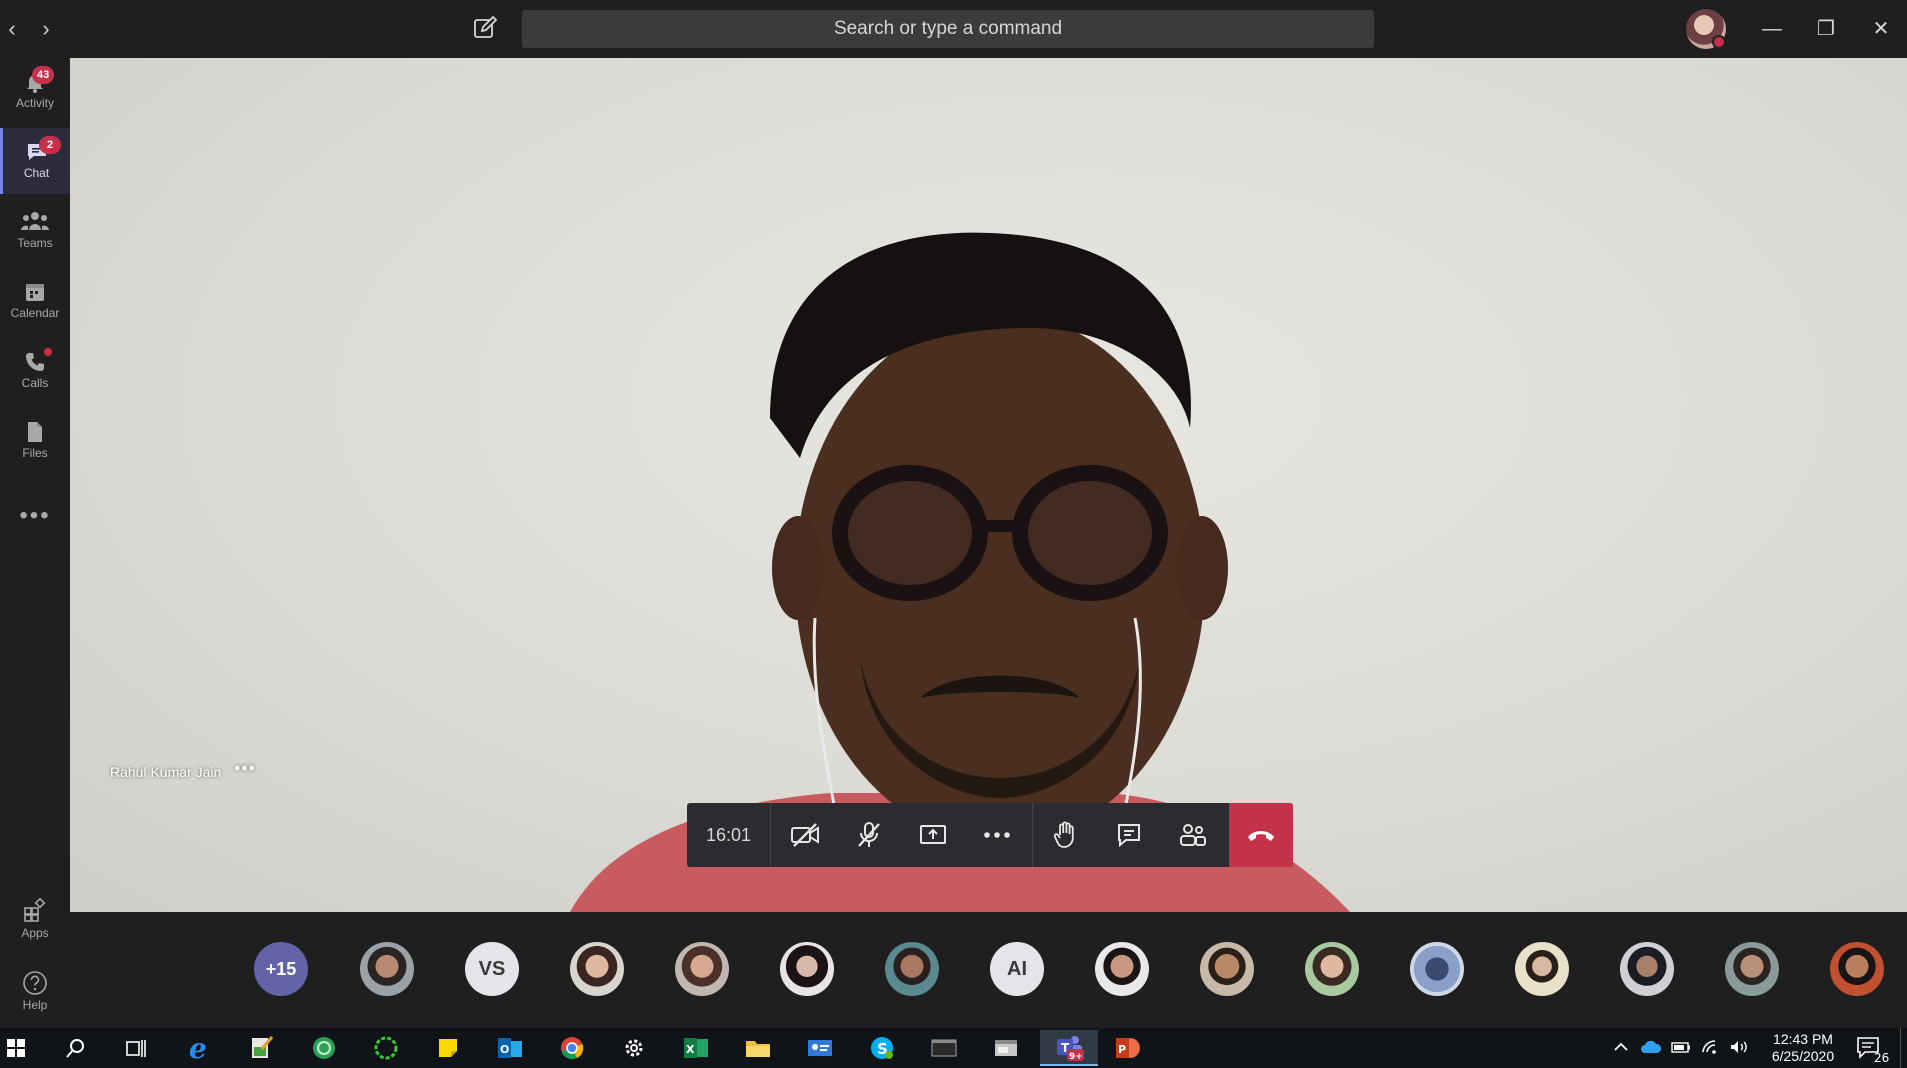  I want to click on app-icon, so click(324, 1048).